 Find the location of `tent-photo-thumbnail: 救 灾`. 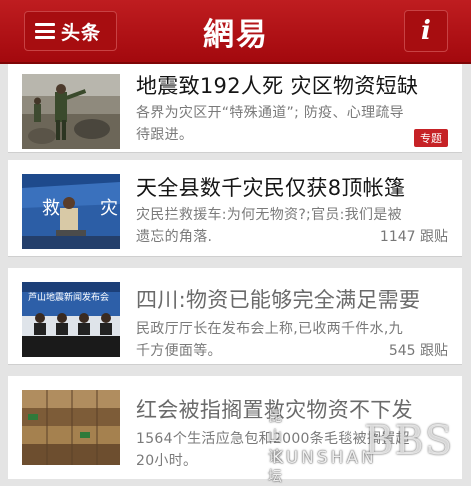

tent-photo-thumbnail: 救 灾 is located at coordinates (71, 211).